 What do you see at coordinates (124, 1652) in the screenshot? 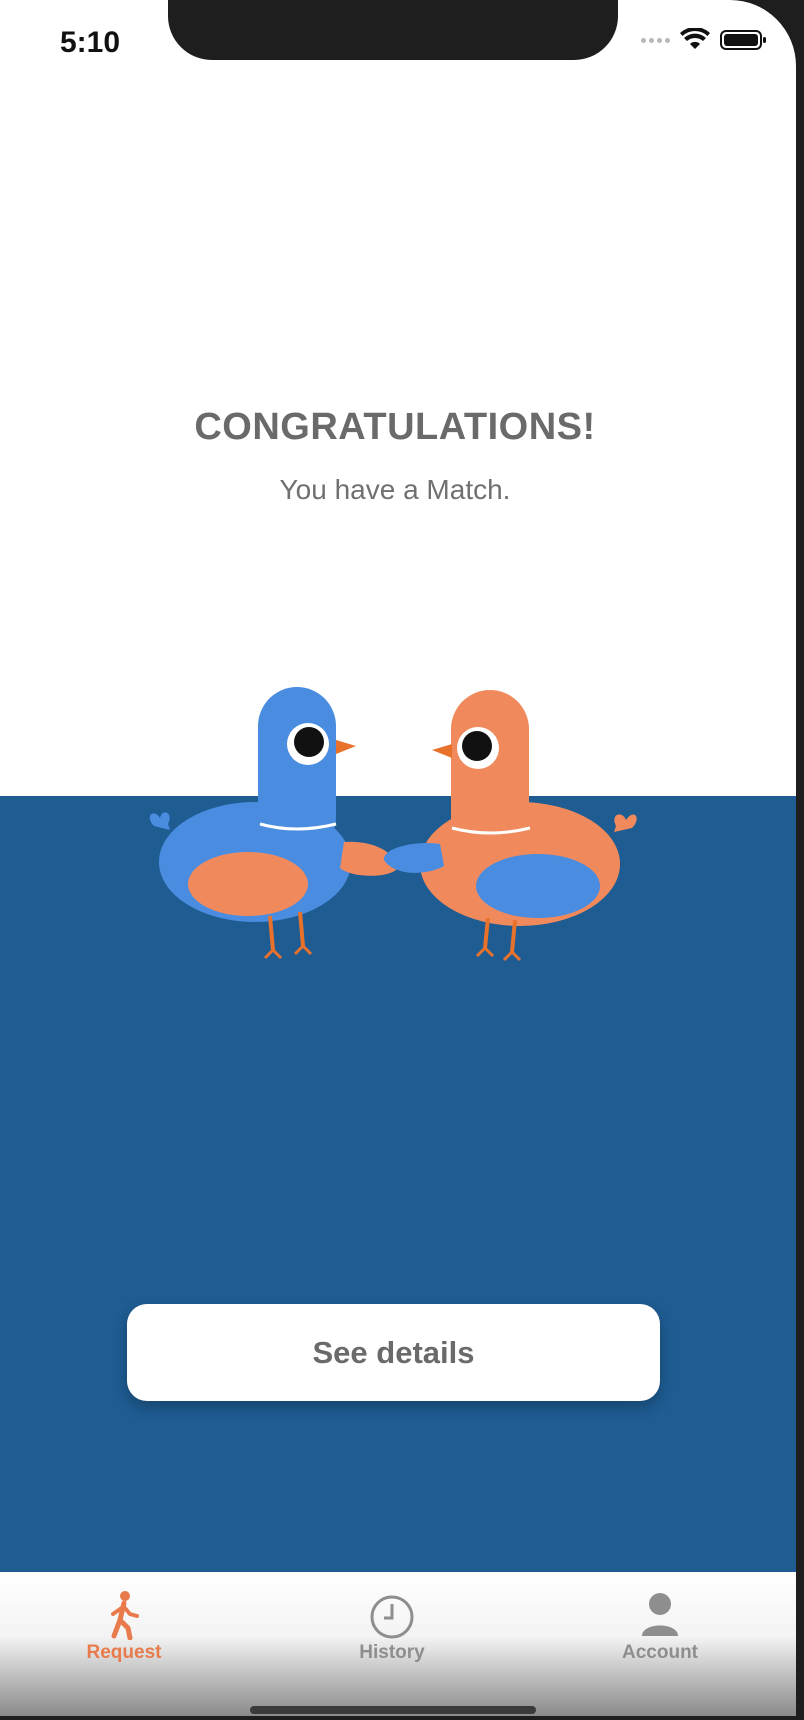
I see `tab-request-label: Request` at bounding box center [124, 1652].